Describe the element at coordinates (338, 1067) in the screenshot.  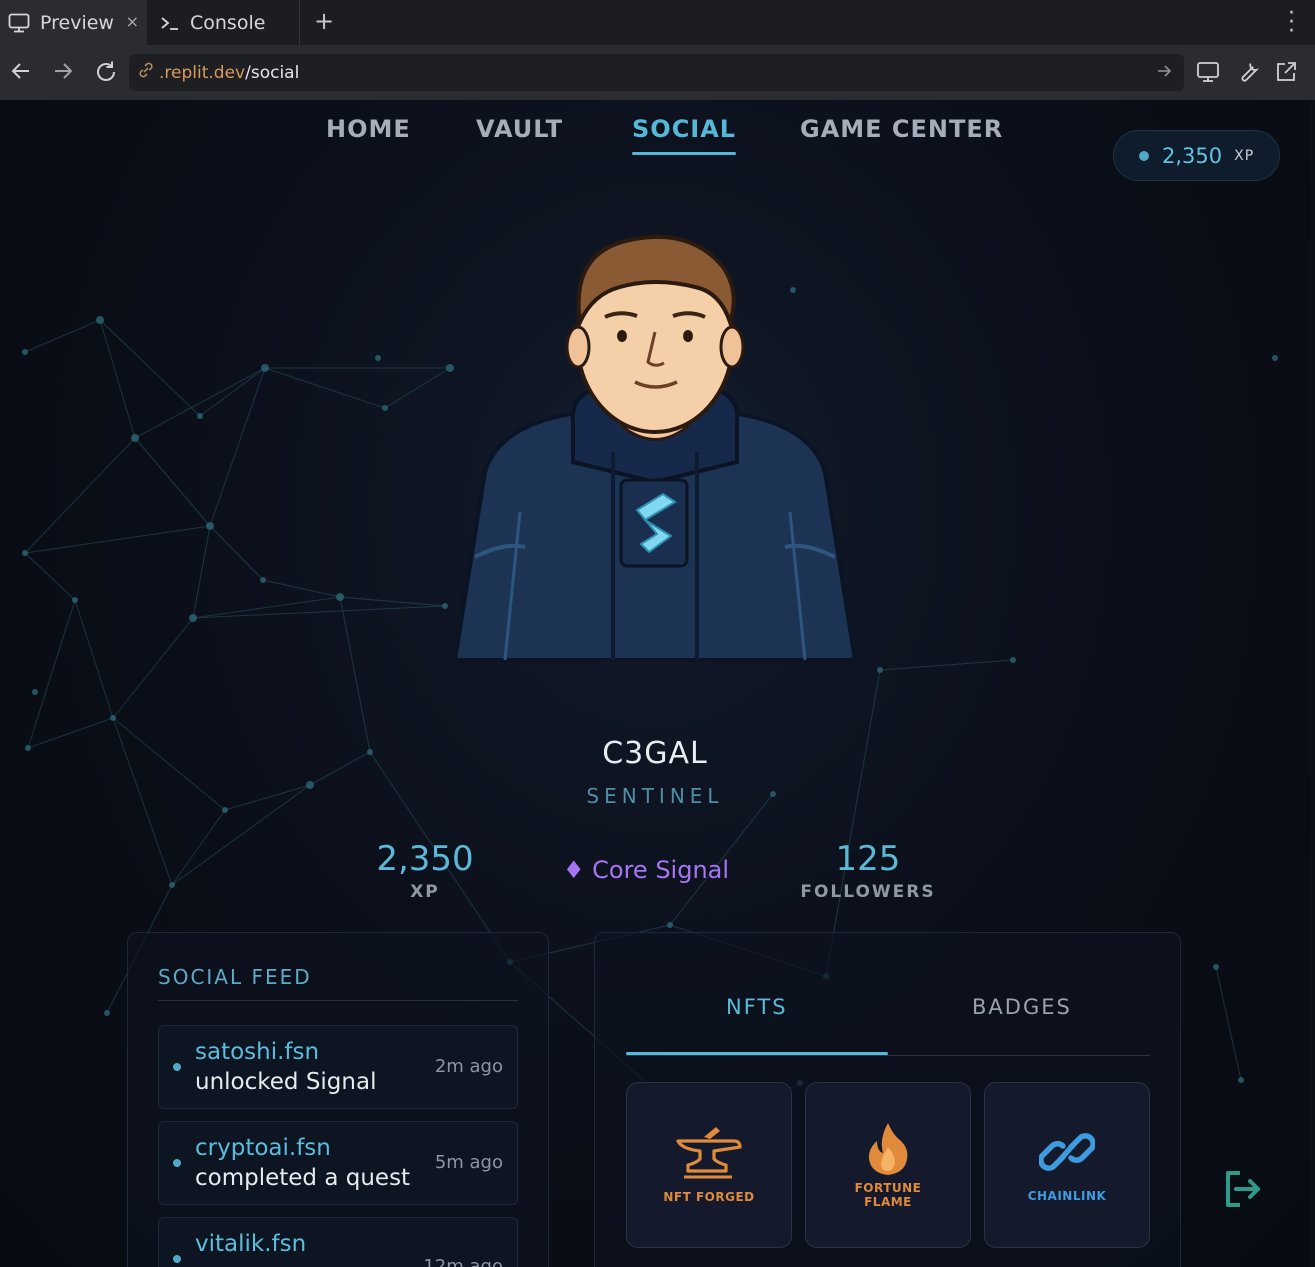
I see `feed-item: satoshi.fsn unlocked Signal 2m ago` at that location.